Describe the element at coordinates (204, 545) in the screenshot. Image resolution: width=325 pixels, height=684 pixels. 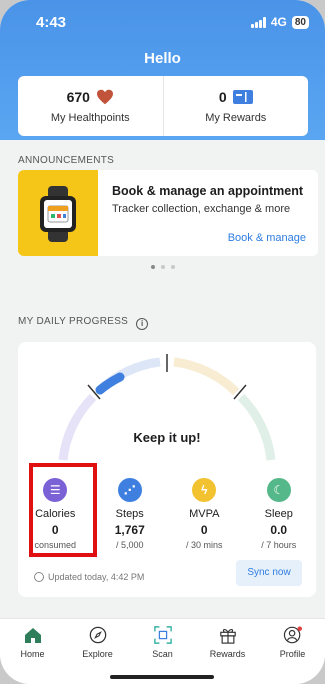
I see `metric-unit: / 30 mins` at that location.